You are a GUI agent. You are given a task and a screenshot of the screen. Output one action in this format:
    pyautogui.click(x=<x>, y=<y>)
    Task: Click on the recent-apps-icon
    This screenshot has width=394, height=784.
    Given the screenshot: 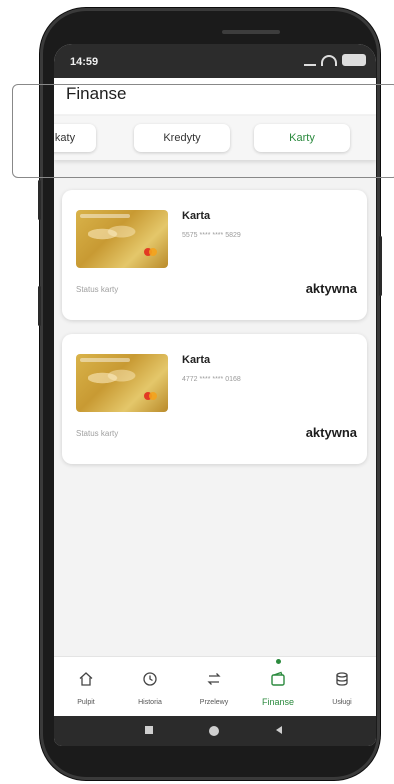 What is the action you would take?
    pyautogui.click(x=149, y=730)
    